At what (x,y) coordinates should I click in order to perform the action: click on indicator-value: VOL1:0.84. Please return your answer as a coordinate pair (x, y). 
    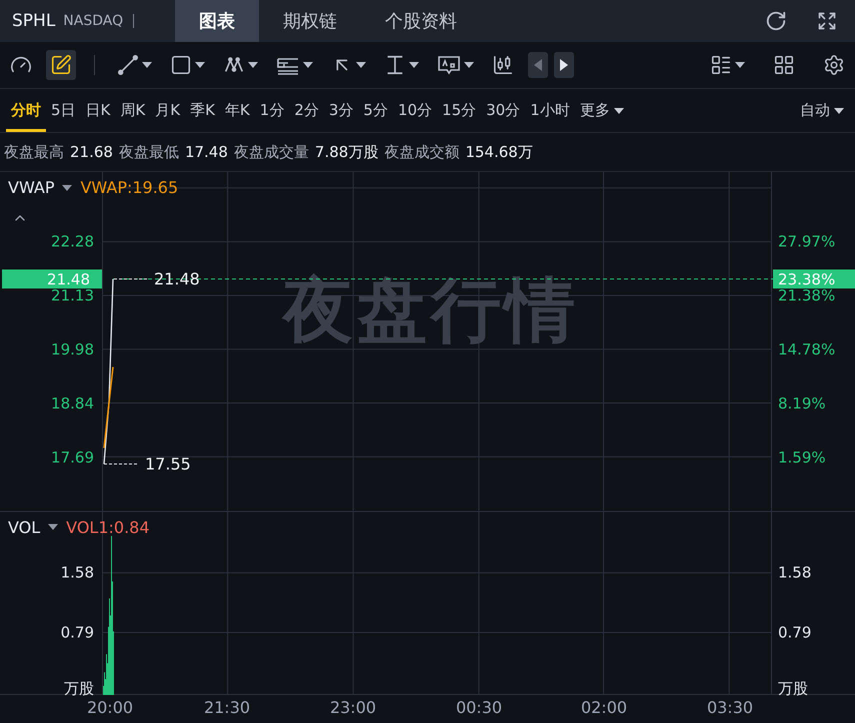
    Looking at the image, I should click on (108, 527).